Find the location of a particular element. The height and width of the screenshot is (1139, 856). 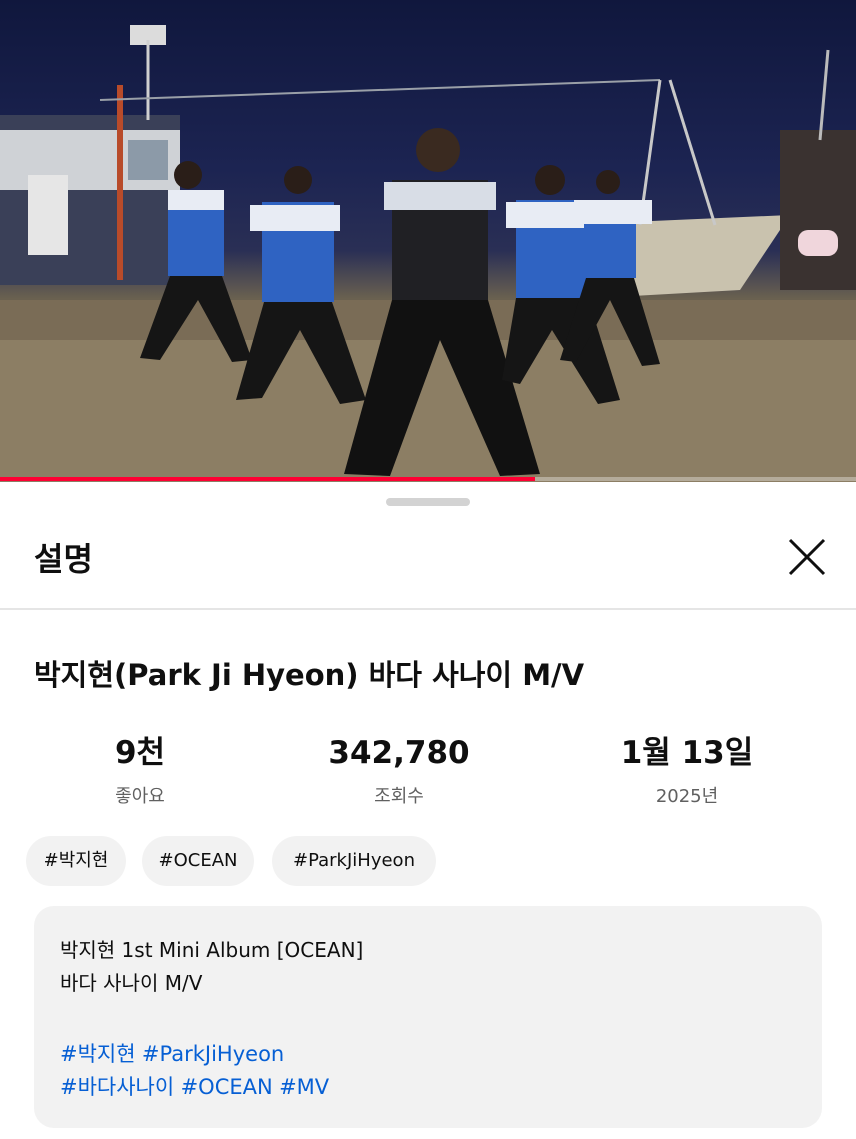

likes-label: 좋아요 is located at coordinates (140, 796).